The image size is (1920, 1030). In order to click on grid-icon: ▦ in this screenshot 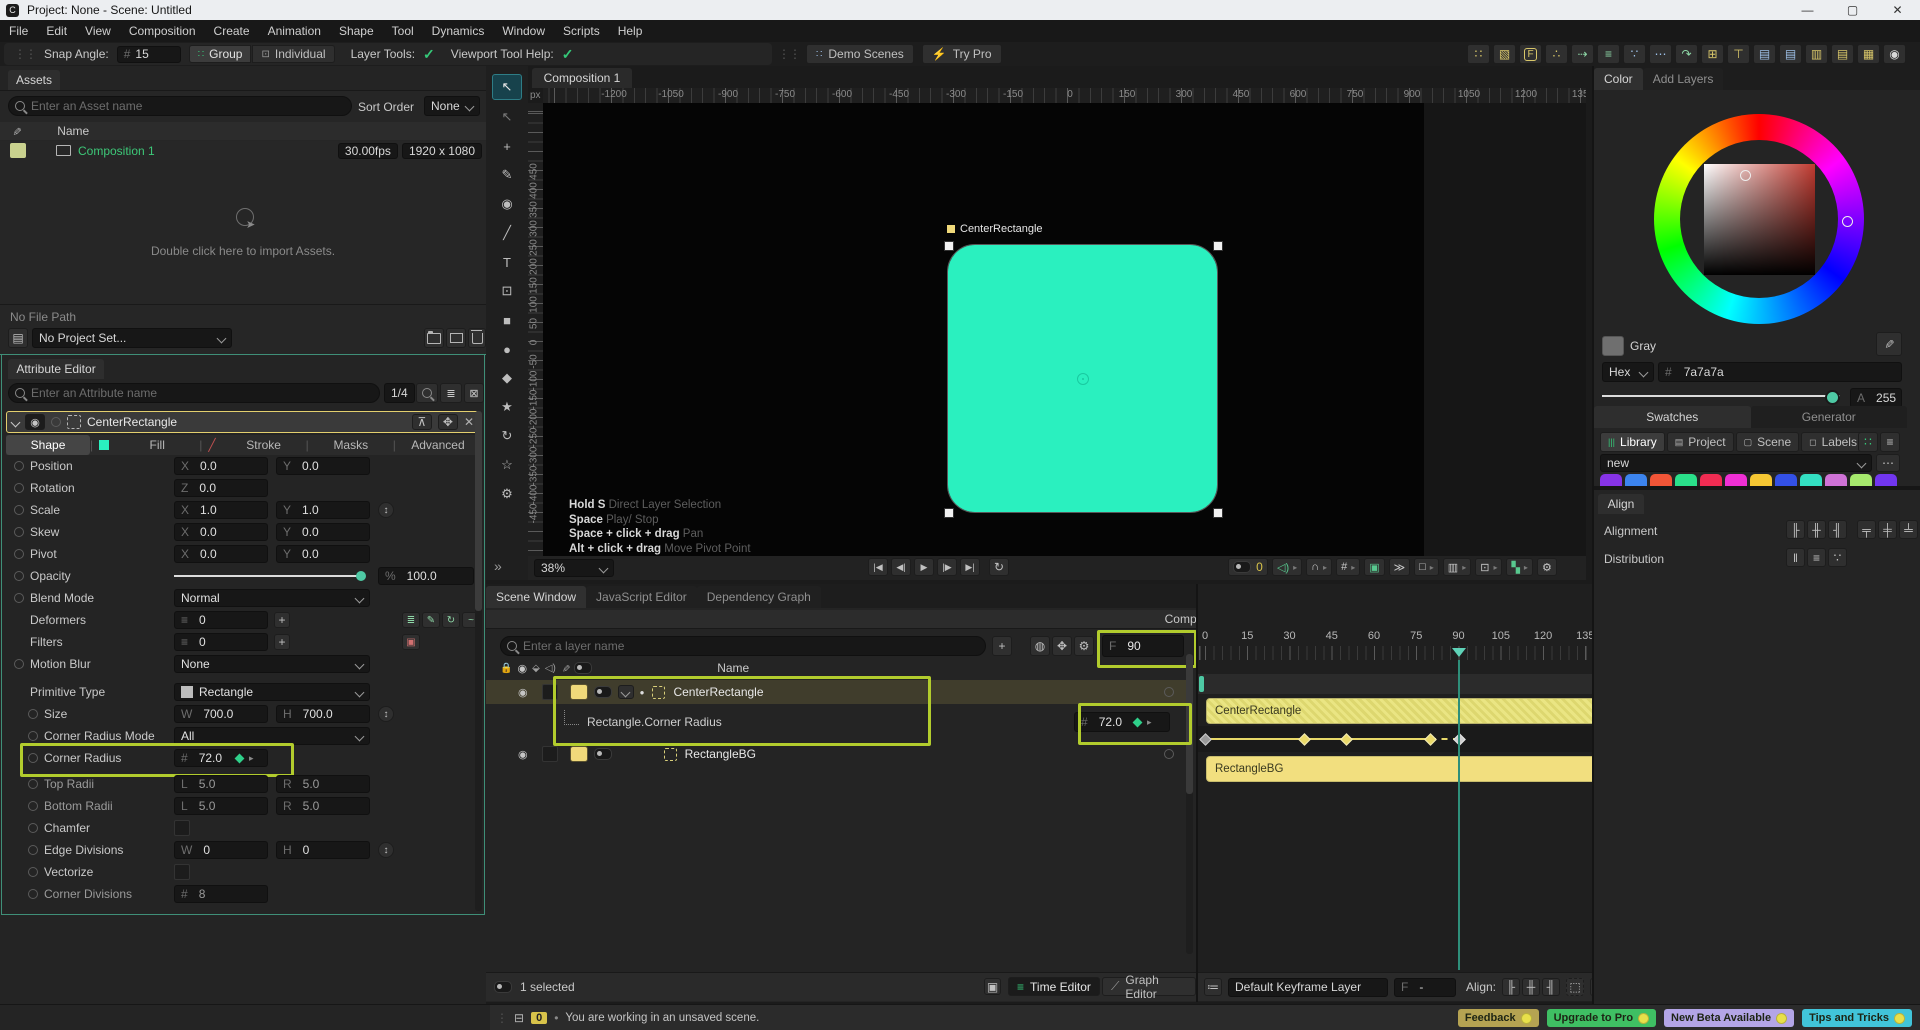, I will do `click(1868, 54)`.